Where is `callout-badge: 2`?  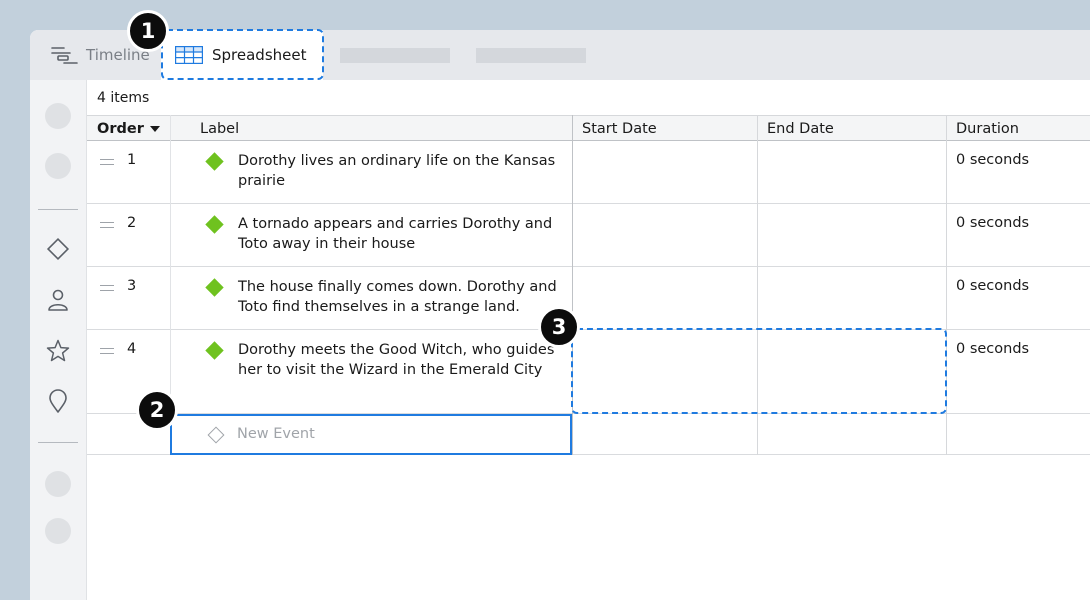
callout-badge: 2 is located at coordinates (157, 410).